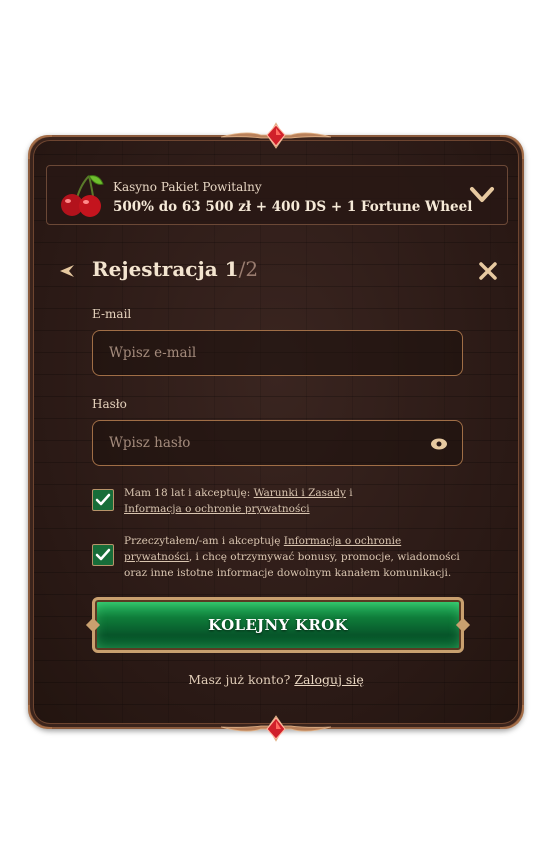 The height and width of the screenshot is (850, 550). I want to click on terms-checkbox, so click(103, 500).